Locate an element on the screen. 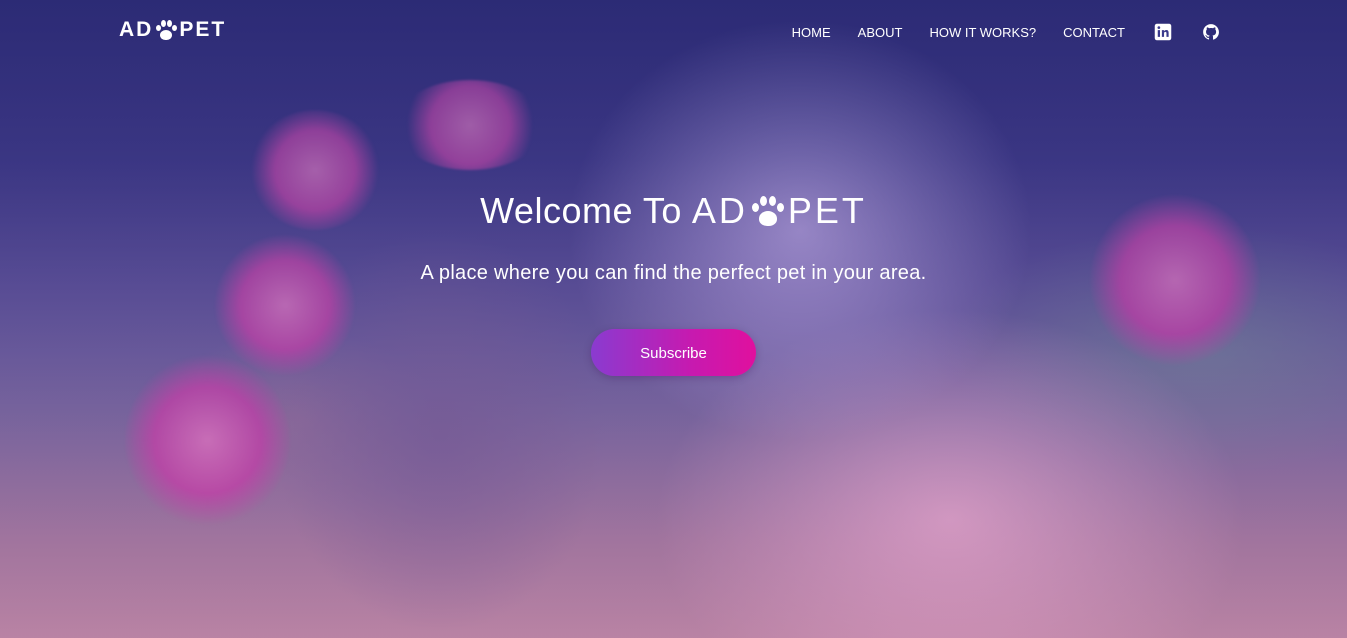  logo: AD PET is located at coordinates (172, 30).